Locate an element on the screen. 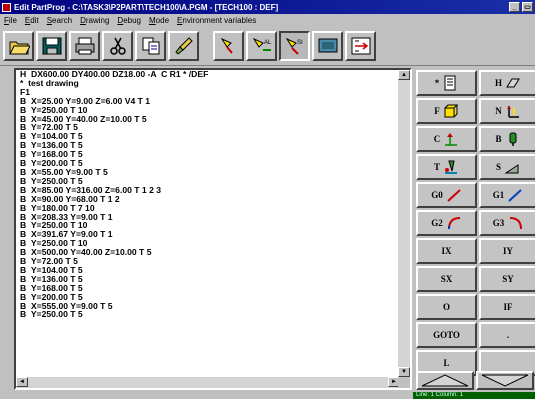 Image resolution: width=535 pixels, height=399 pixels. menu-mode: Mode is located at coordinates (159, 20).